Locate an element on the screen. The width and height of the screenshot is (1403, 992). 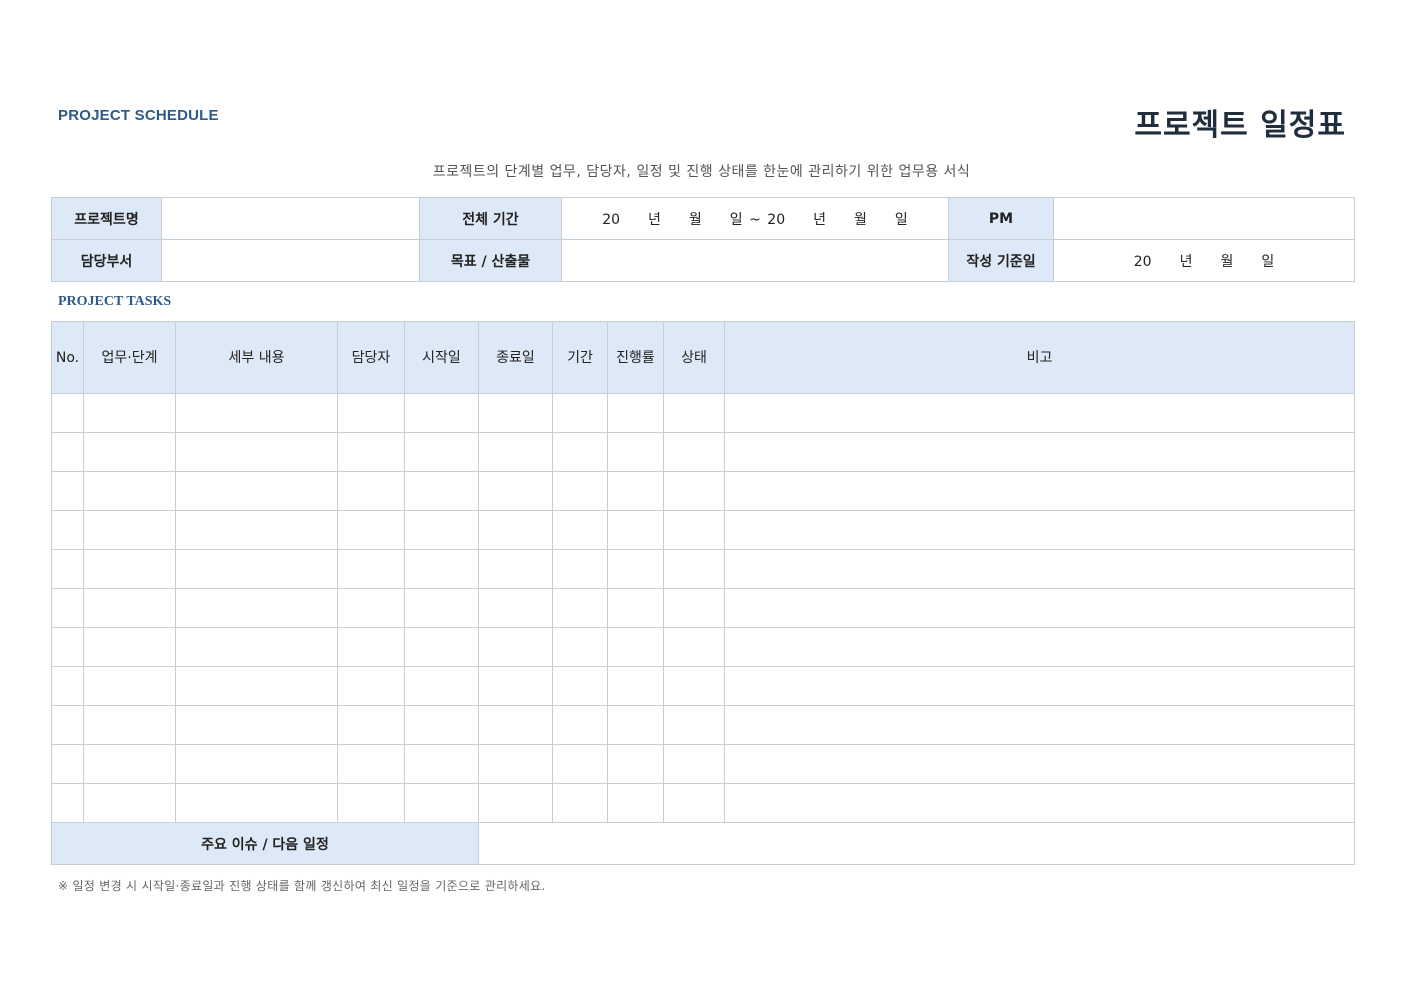
period-field: 20 년 월 일 ~ 20 년 월 일 is located at coordinates (755, 218).